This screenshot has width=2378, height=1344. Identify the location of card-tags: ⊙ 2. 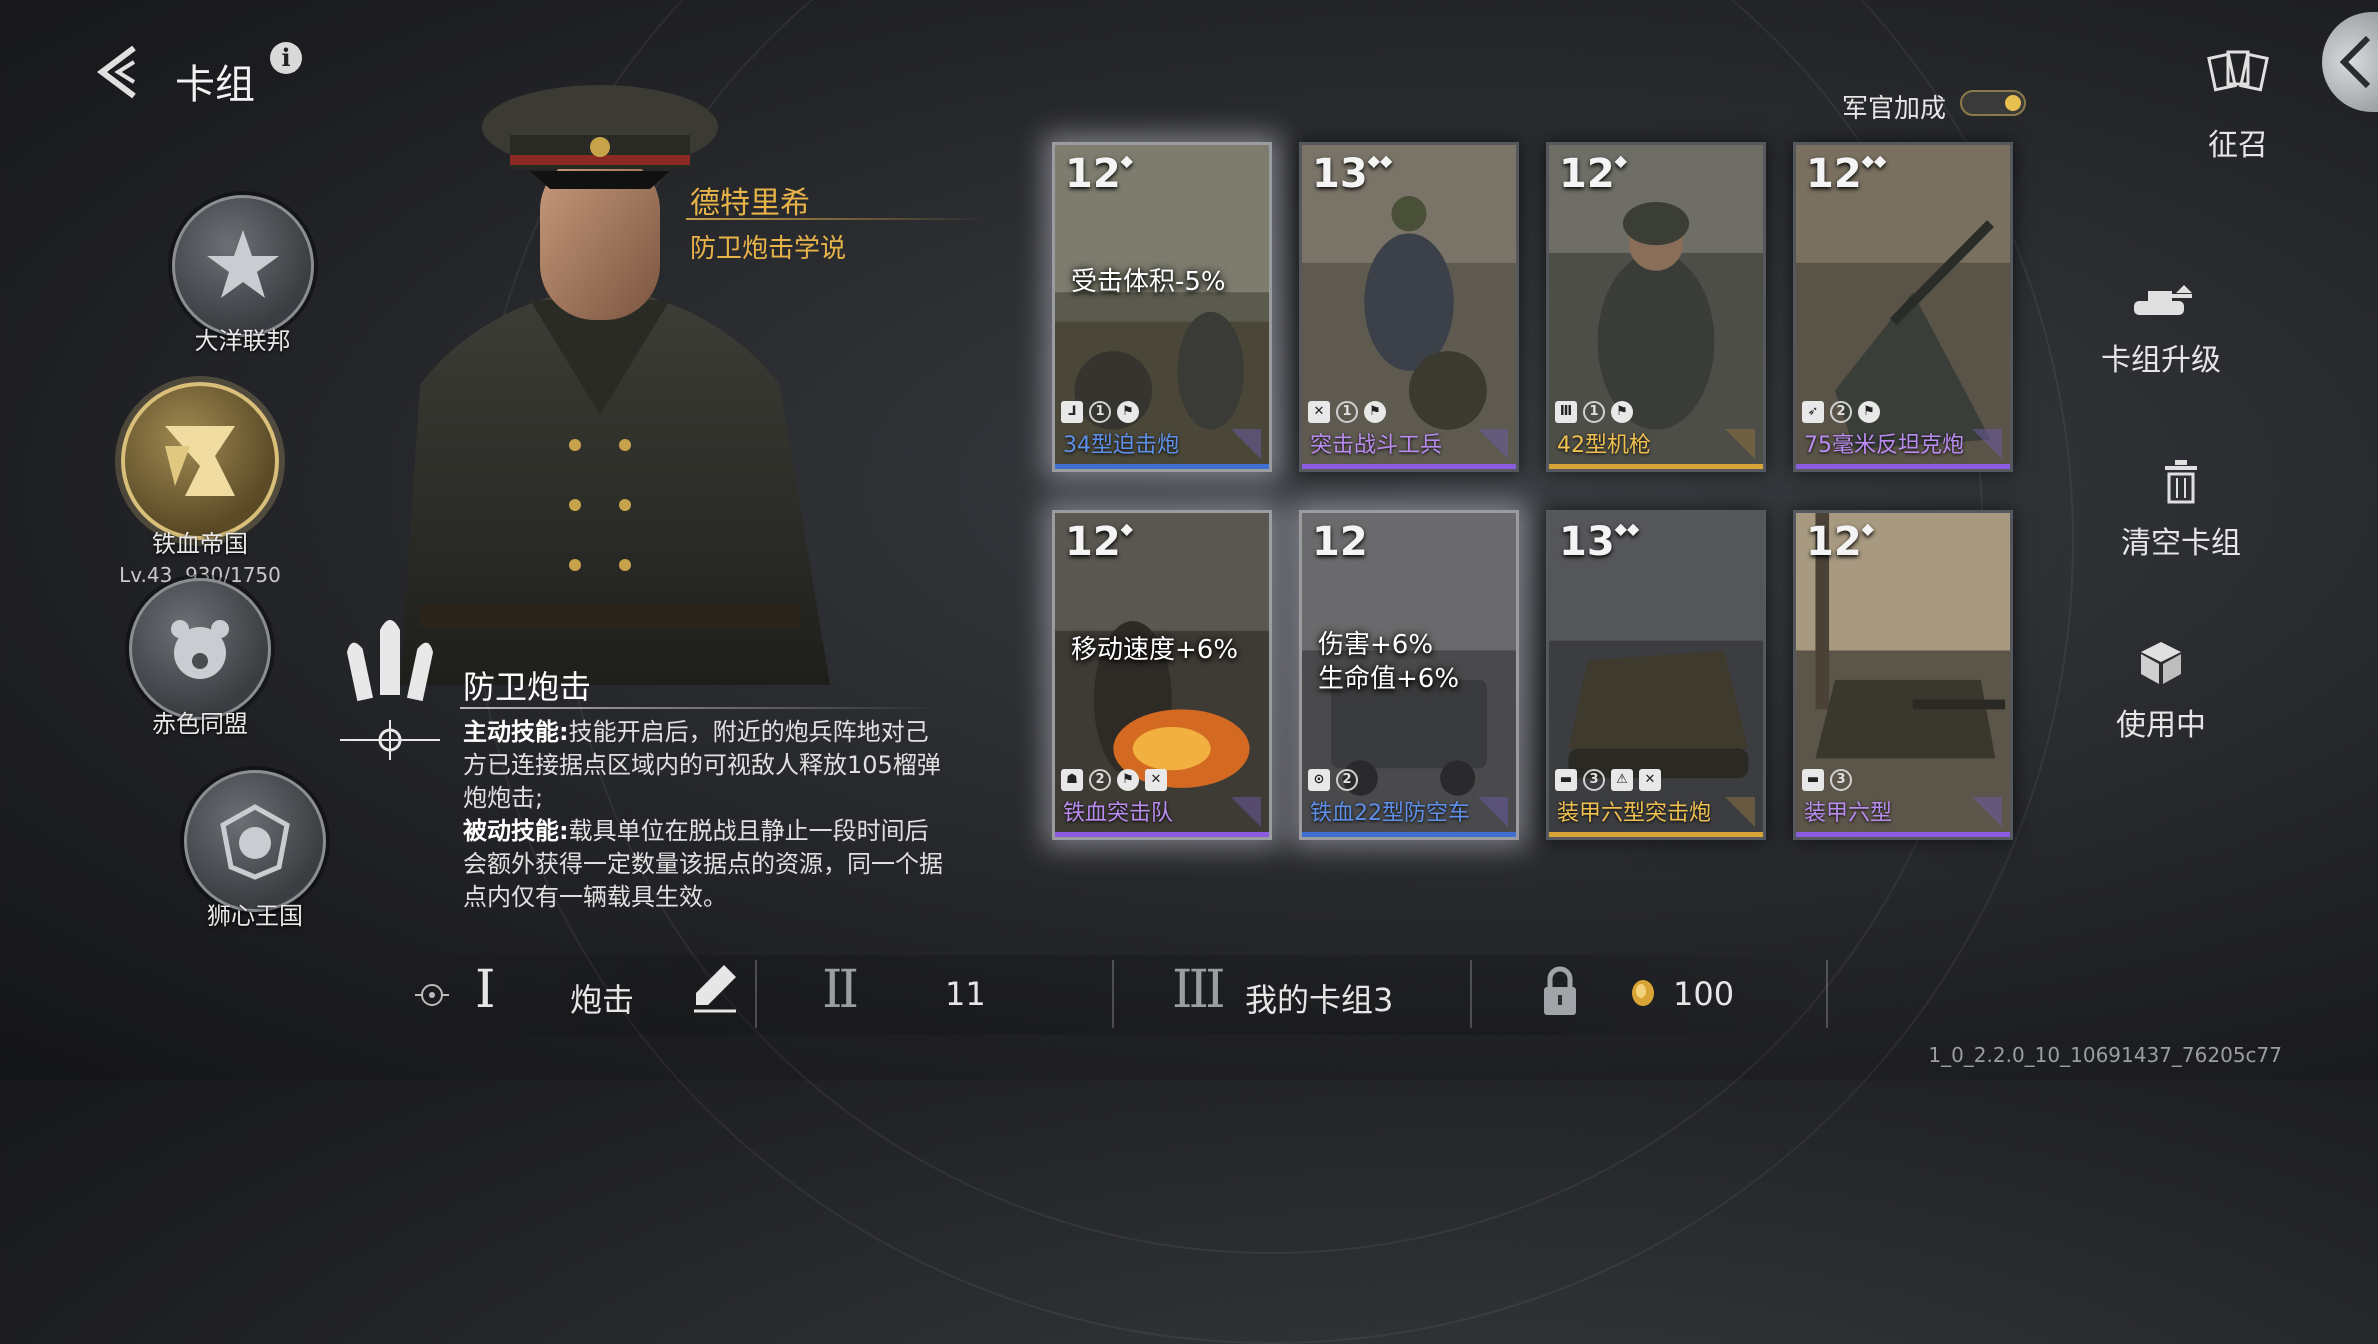
(1333, 780).